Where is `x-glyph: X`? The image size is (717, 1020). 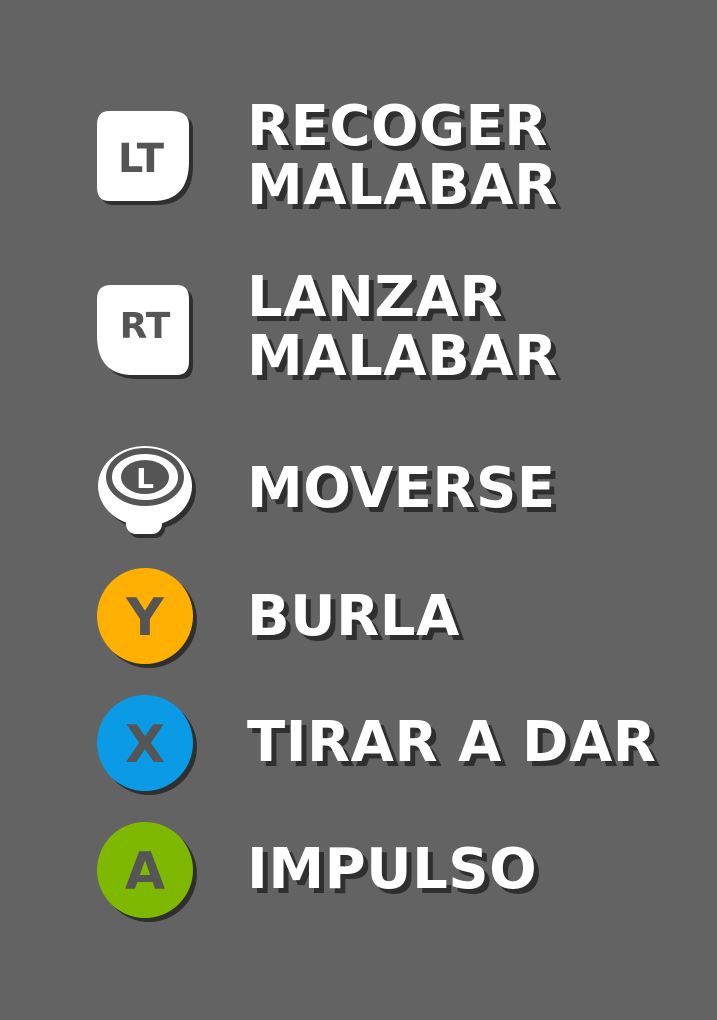 x-glyph: X is located at coordinates (145, 745).